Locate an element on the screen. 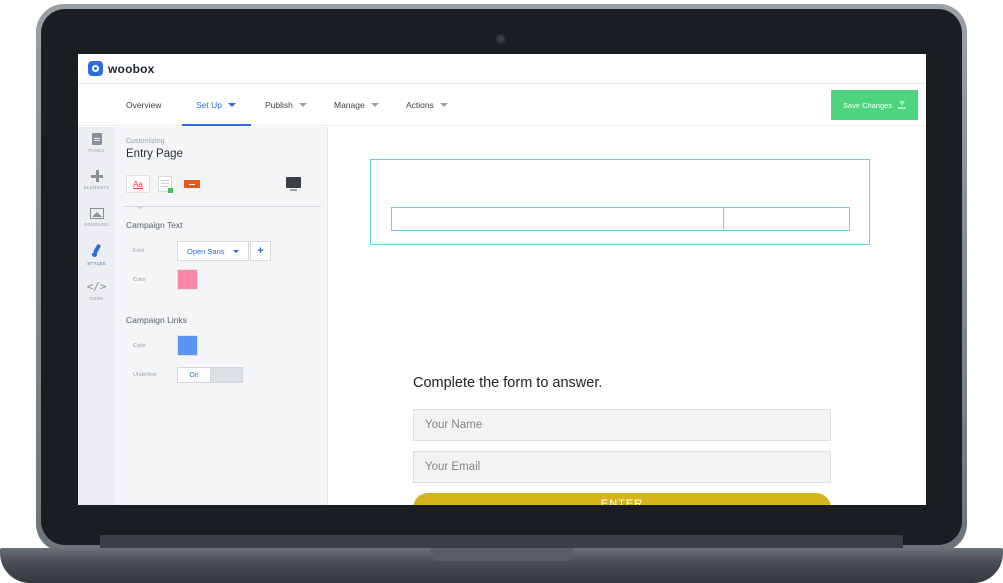 The height and width of the screenshot is (583, 1003). tab-manage: Manage is located at coordinates (356, 105).